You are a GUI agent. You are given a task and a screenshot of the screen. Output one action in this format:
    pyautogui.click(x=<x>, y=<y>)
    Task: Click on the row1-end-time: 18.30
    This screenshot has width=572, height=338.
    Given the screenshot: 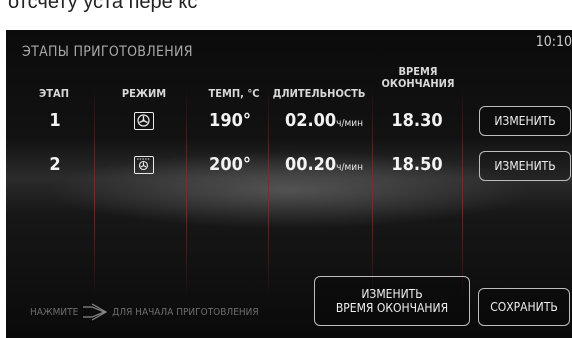 What is the action you would take?
    pyautogui.click(x=417, y=120)
    